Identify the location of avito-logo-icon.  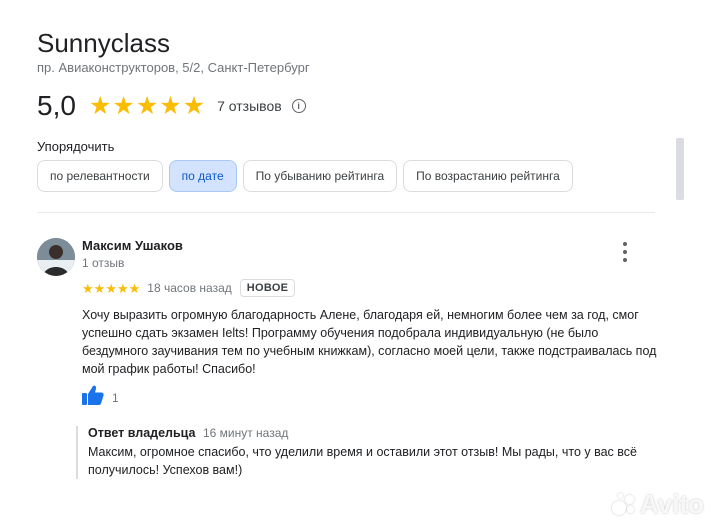
(624, 504).